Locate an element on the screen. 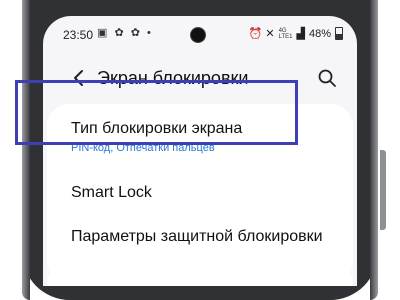 The height and width of the screenshot is (300, 400). battery-icon is located at coordinates (339, 33).